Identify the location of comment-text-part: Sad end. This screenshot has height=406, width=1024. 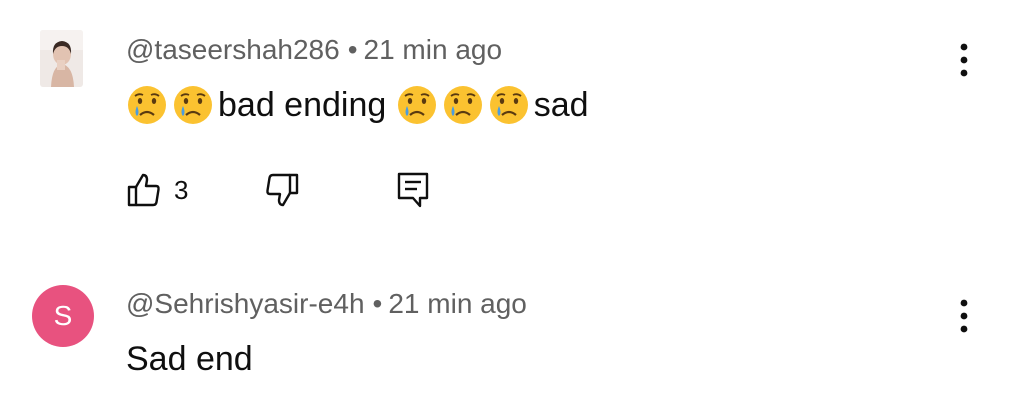
(189, 358).